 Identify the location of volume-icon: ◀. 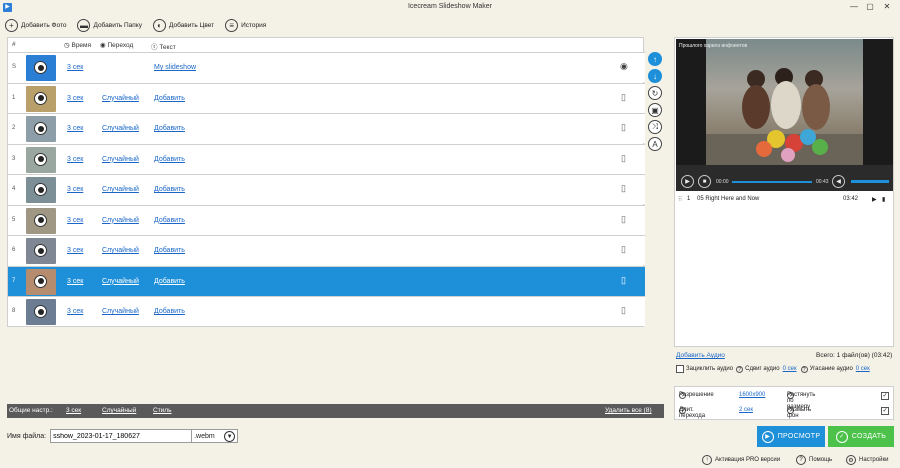
(838, 181).